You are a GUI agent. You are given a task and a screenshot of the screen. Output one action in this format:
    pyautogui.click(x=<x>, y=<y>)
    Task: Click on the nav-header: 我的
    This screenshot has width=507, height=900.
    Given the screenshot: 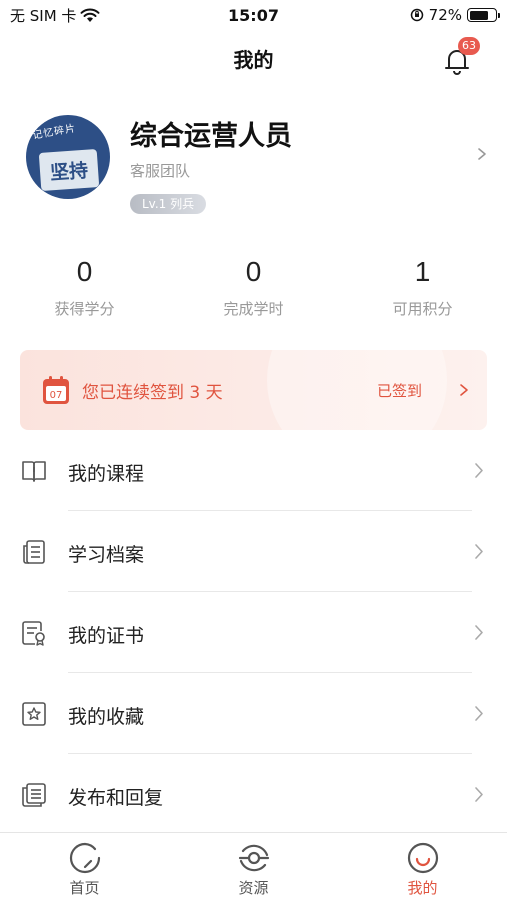 What is the action you would take?
    pyautogui.click(x=253, y=59)
    